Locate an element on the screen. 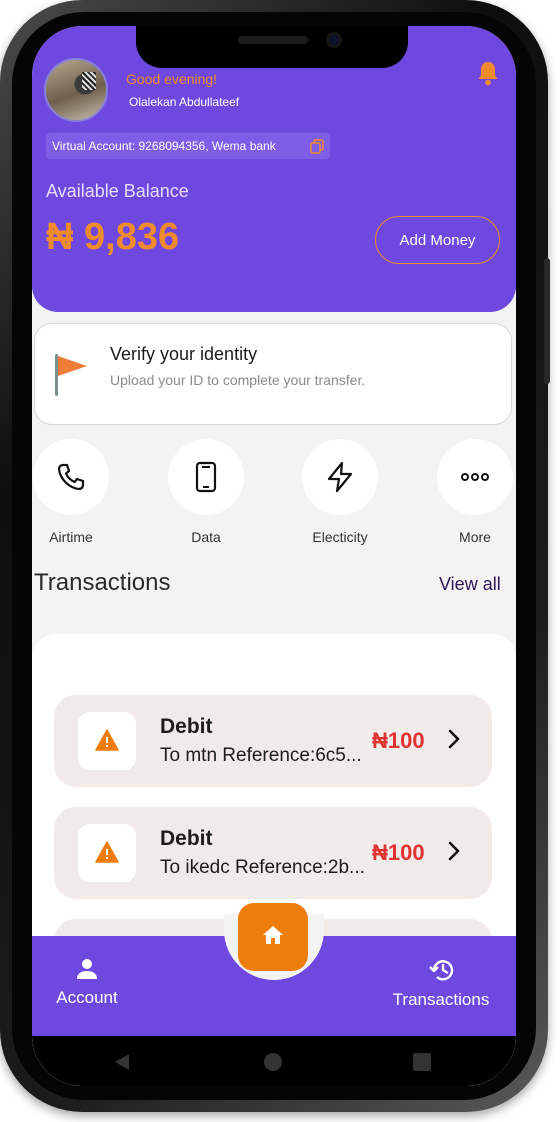  quick-action-label: Electicity is located at coordinates (340, 537).